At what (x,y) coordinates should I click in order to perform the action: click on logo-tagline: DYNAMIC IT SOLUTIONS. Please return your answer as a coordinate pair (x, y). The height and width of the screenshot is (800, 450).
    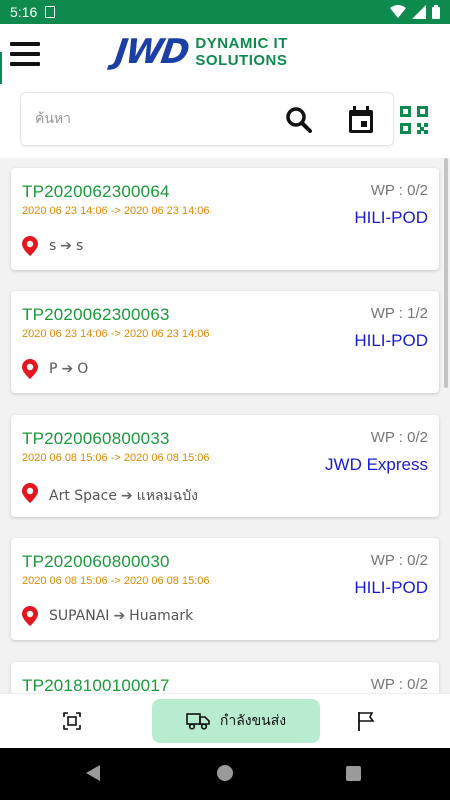
    Looking at the image, I should click on (241, 52).